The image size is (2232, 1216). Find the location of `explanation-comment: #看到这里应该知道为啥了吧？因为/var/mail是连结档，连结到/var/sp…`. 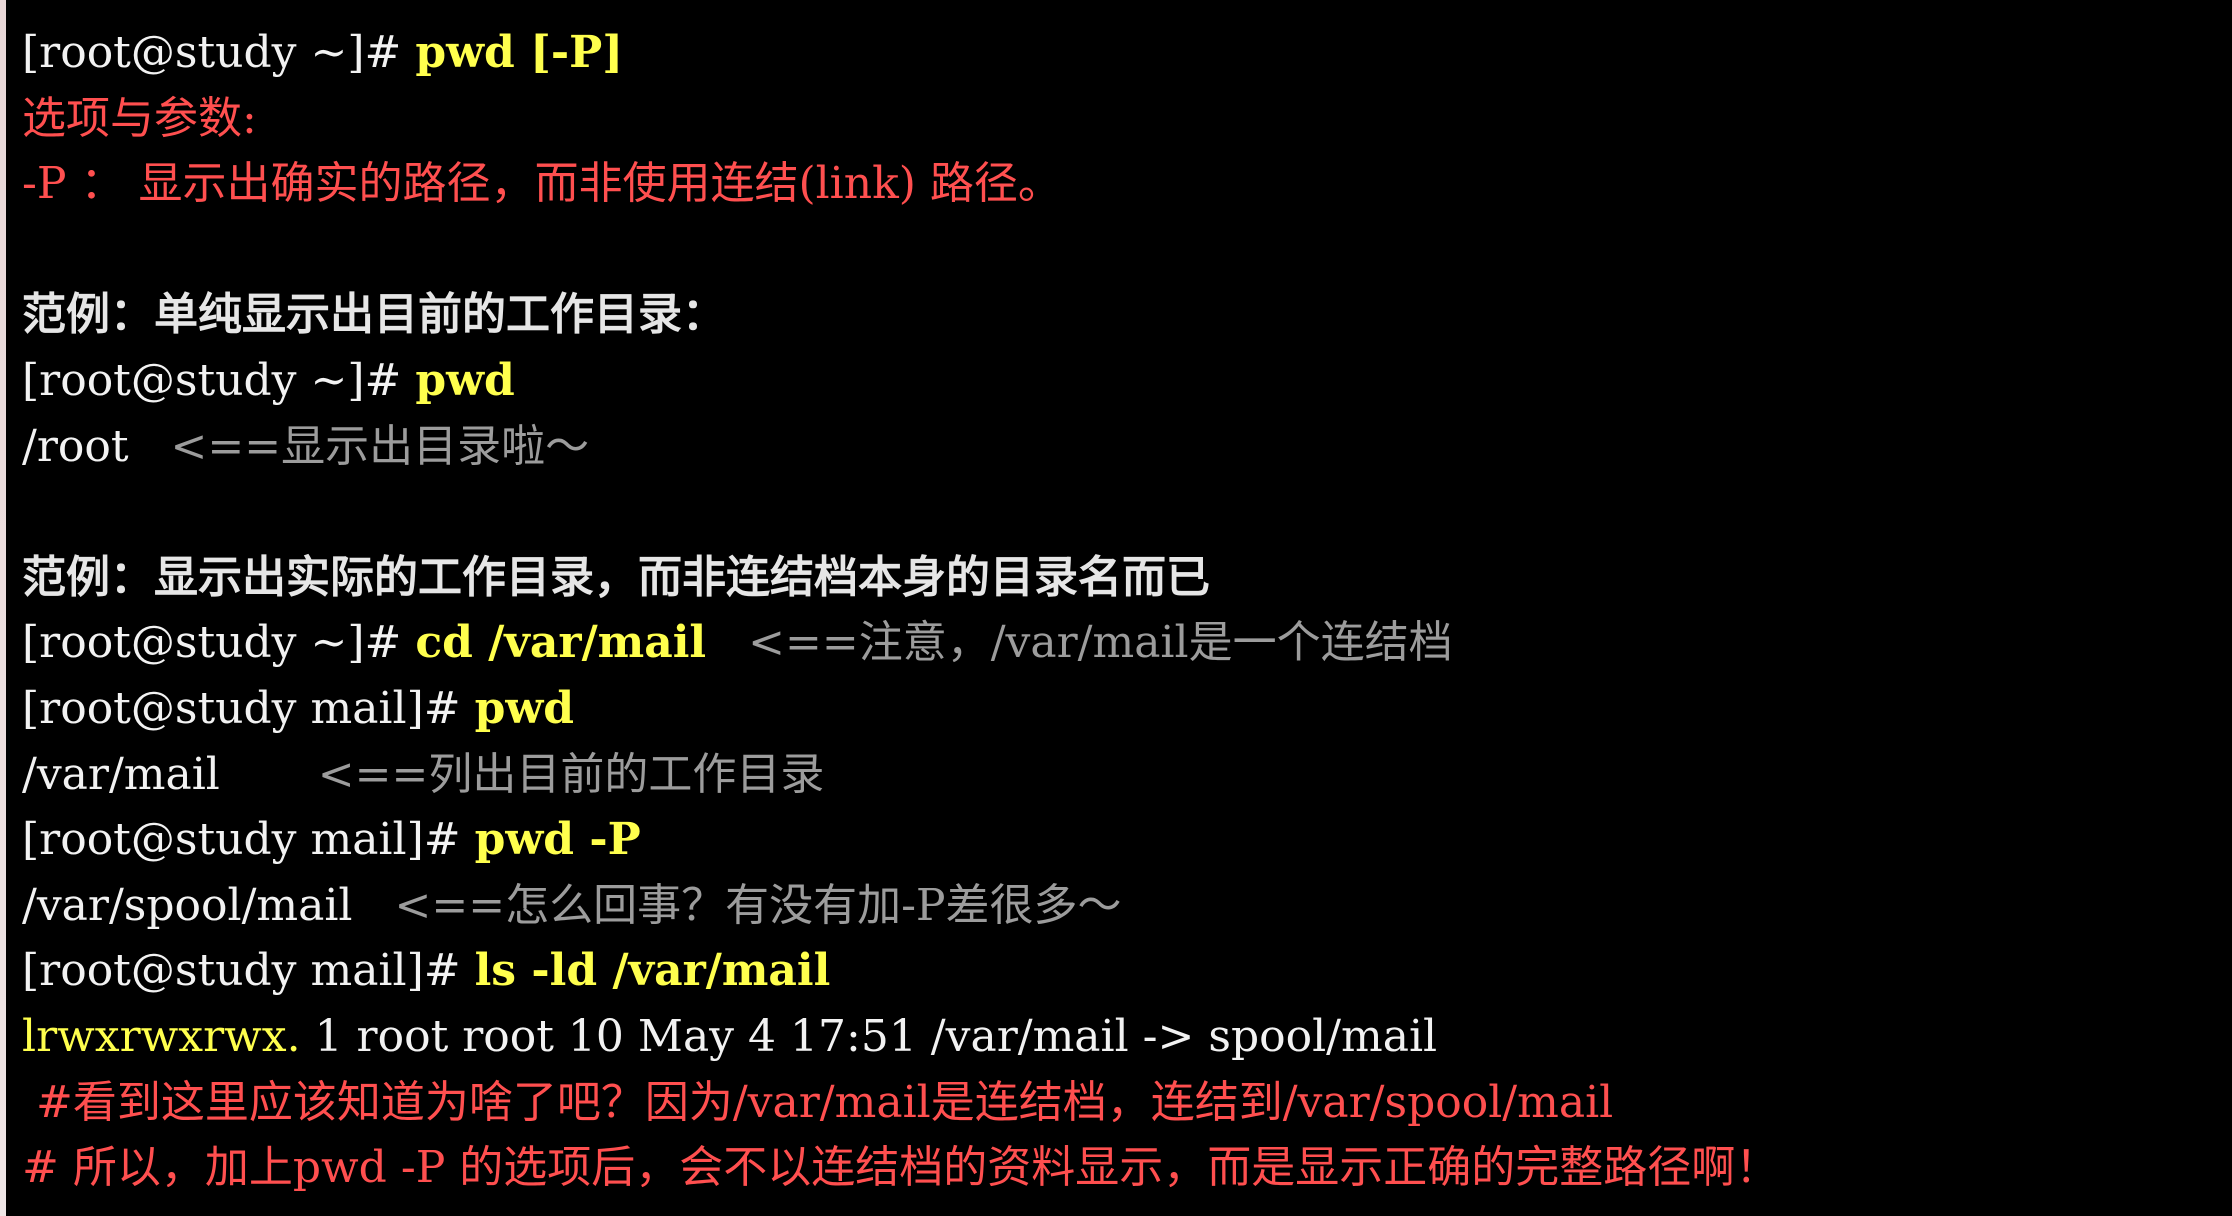

explanation-comment: #看到这里应该知道为啥了吧？因为/var/mail是连结档，连结到/var/sp… is located at coordinates (818, 1102).